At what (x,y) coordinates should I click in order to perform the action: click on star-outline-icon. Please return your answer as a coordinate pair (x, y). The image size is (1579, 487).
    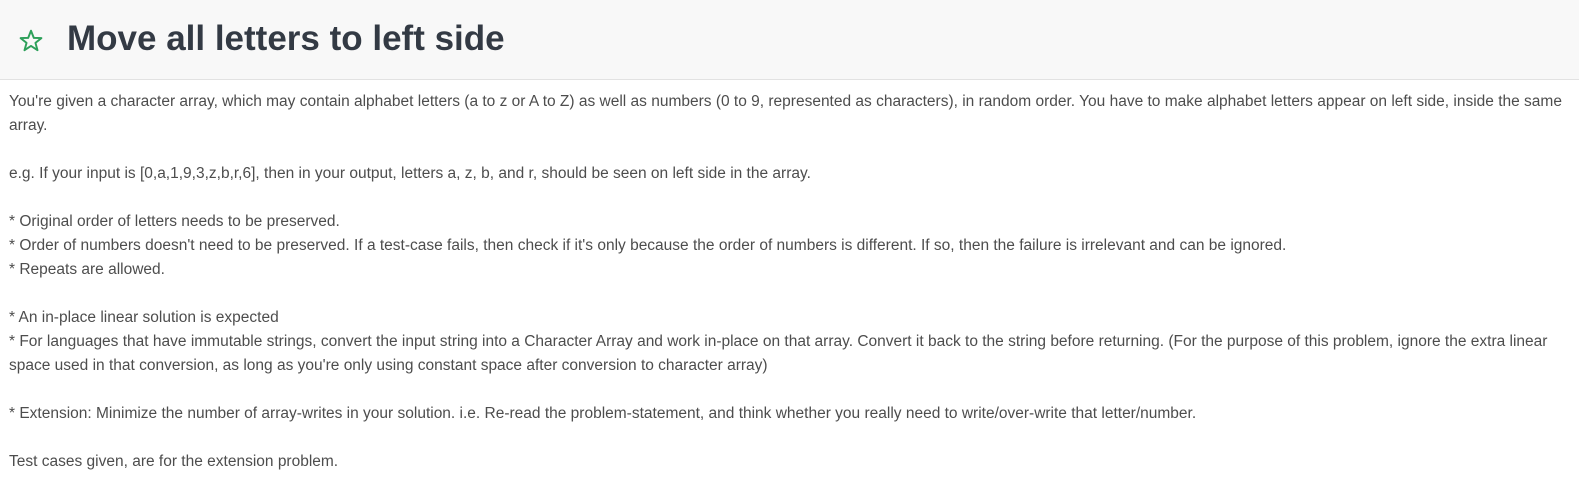
    Looking at the image, I should click on (31, 41).